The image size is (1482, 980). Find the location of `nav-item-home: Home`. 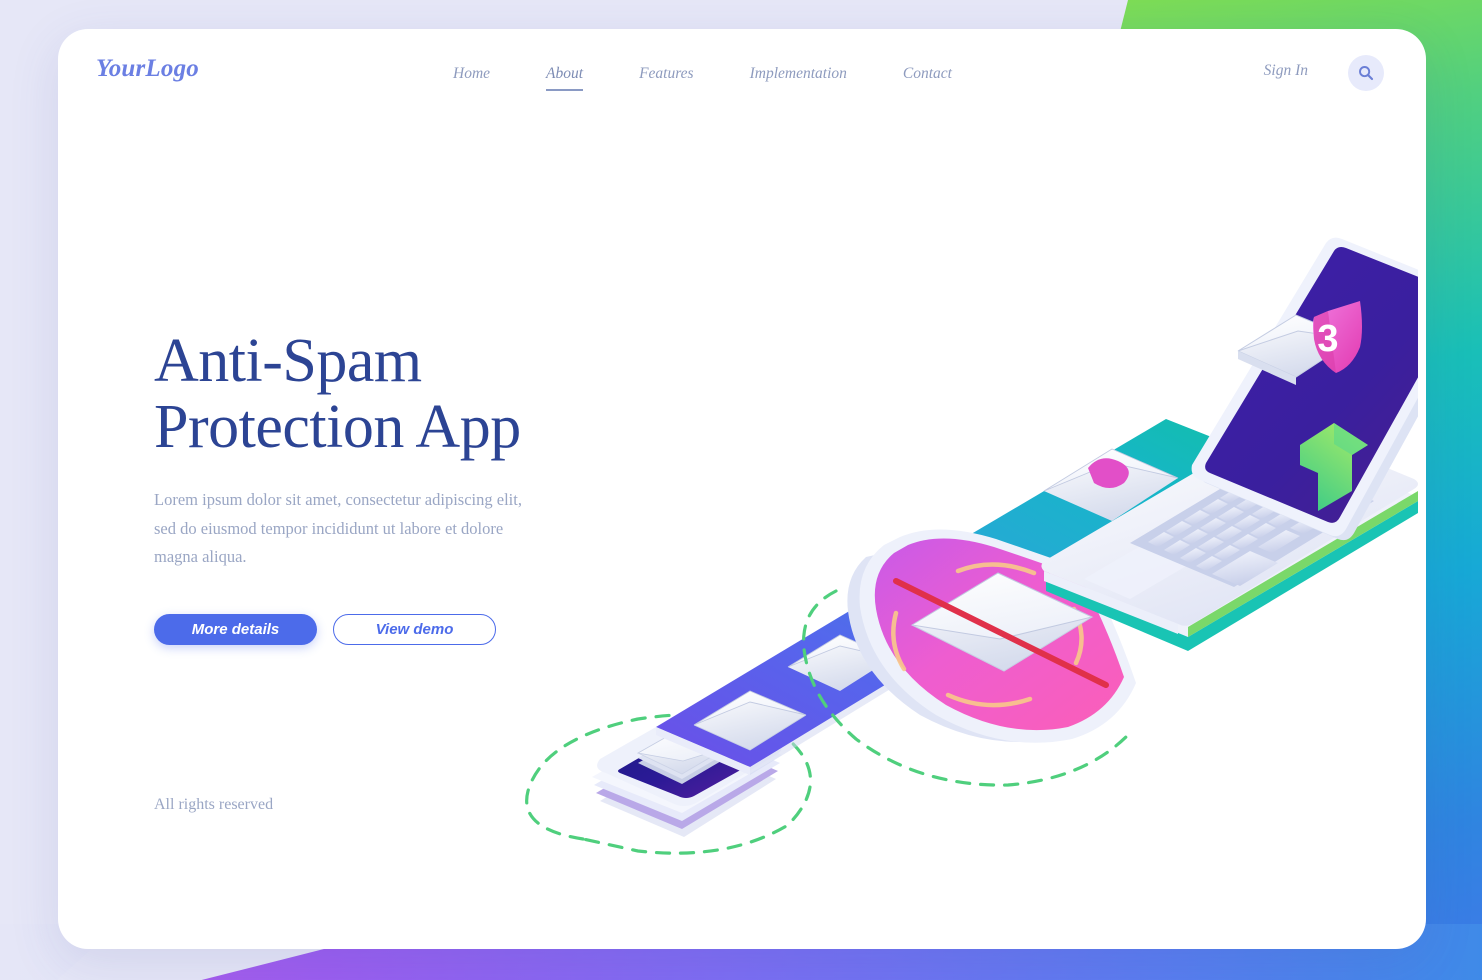

nav-item-home: Home is located at coordinates (471, 76).